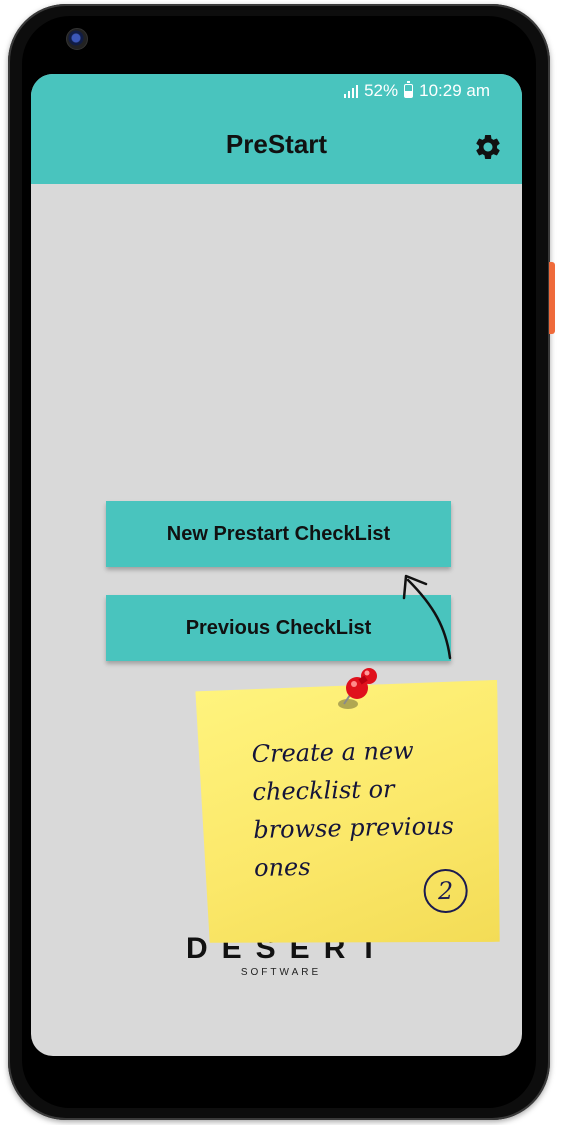 The height and width of the screenshot is (1125, 563). I want to click on new-checklist-button: New Prestart CheckList, so click(278, 534).